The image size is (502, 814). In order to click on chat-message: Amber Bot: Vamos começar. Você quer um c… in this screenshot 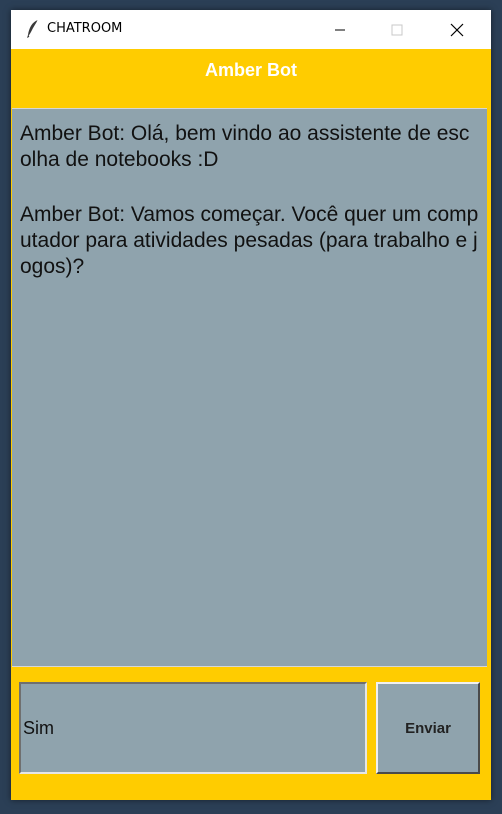, I will do `click(249, 240)`.